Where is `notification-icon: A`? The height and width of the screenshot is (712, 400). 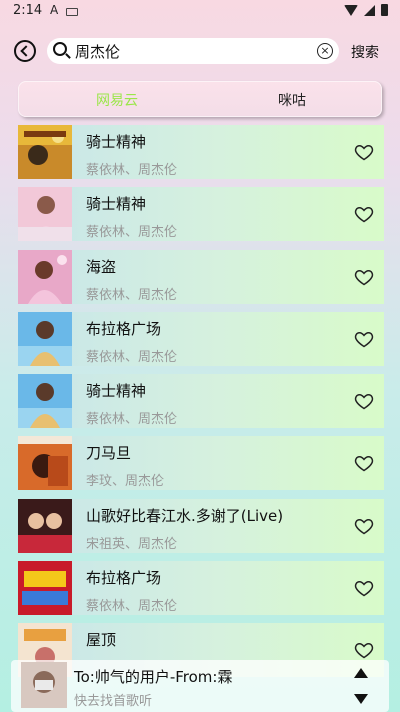 notification-icon: A is located at coordinates (54, 10).